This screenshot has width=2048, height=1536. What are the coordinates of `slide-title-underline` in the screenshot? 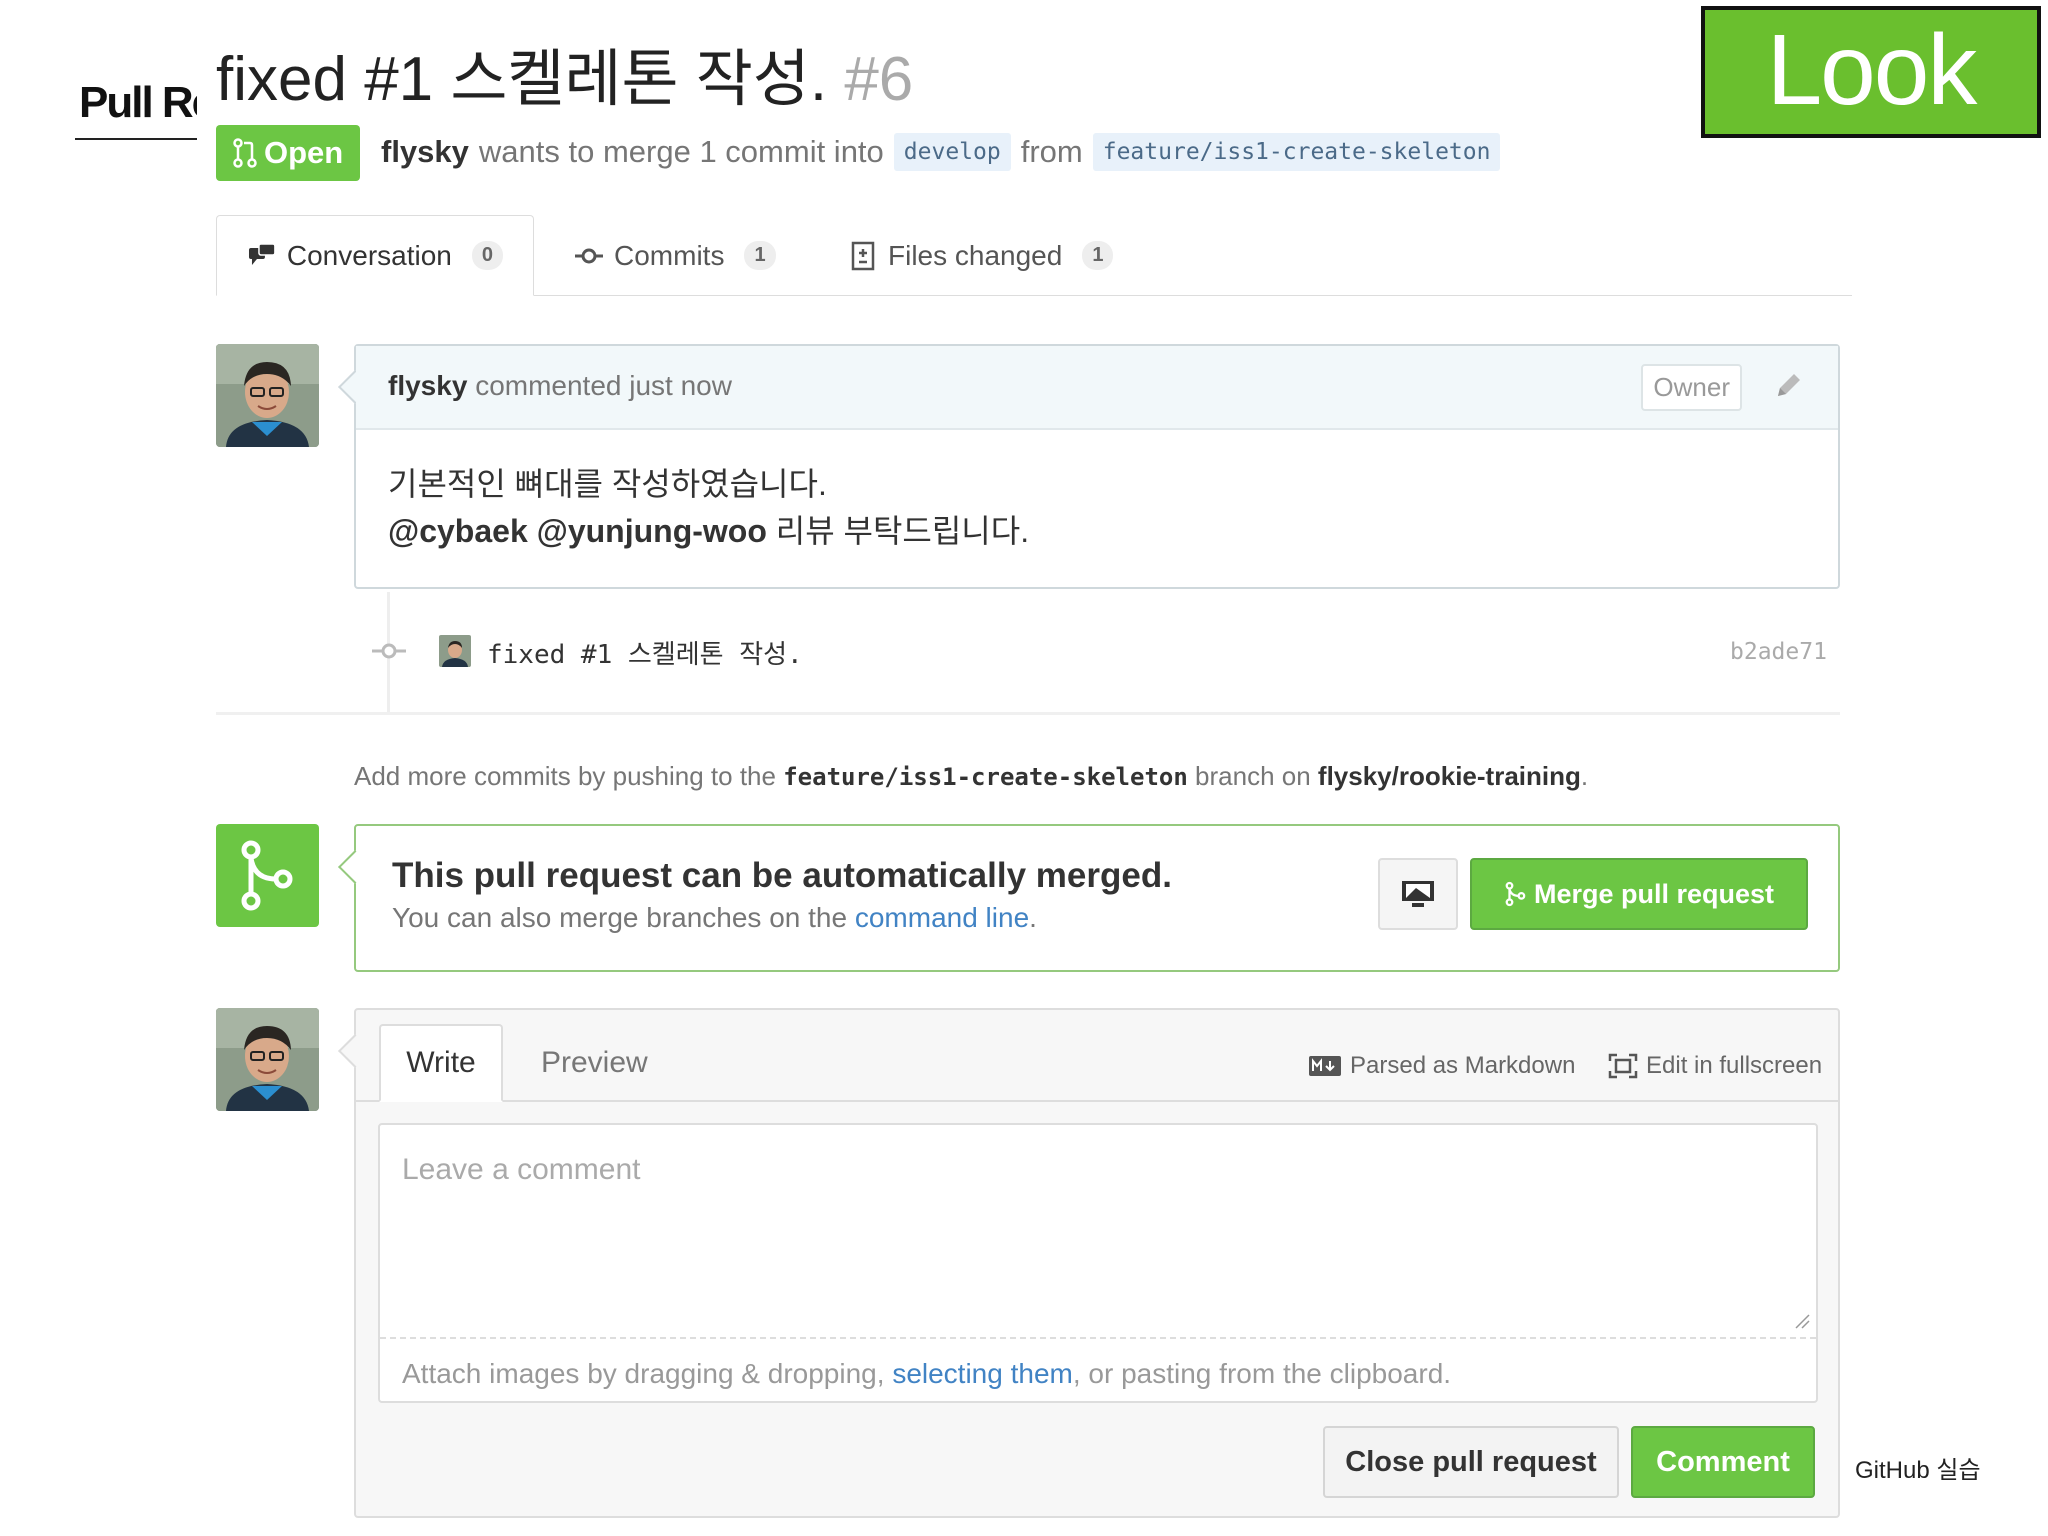 It's located at (136, 139).